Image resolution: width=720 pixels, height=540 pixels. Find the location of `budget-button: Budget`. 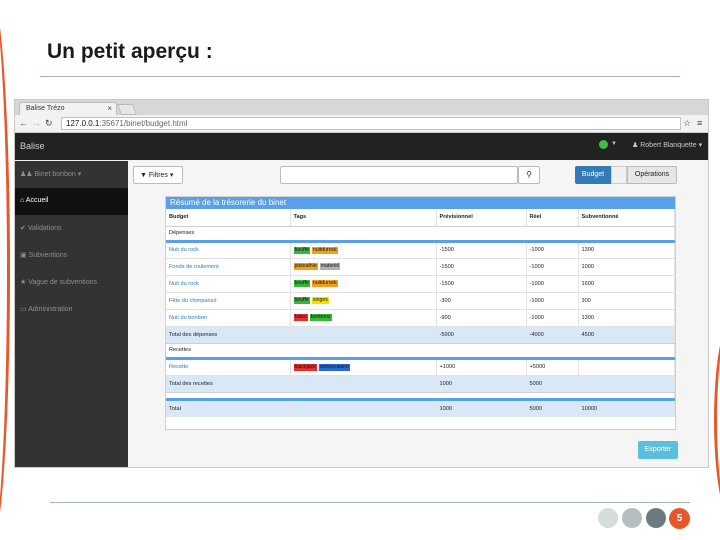

budget-button: Budget is located at coordinates (593, 175).